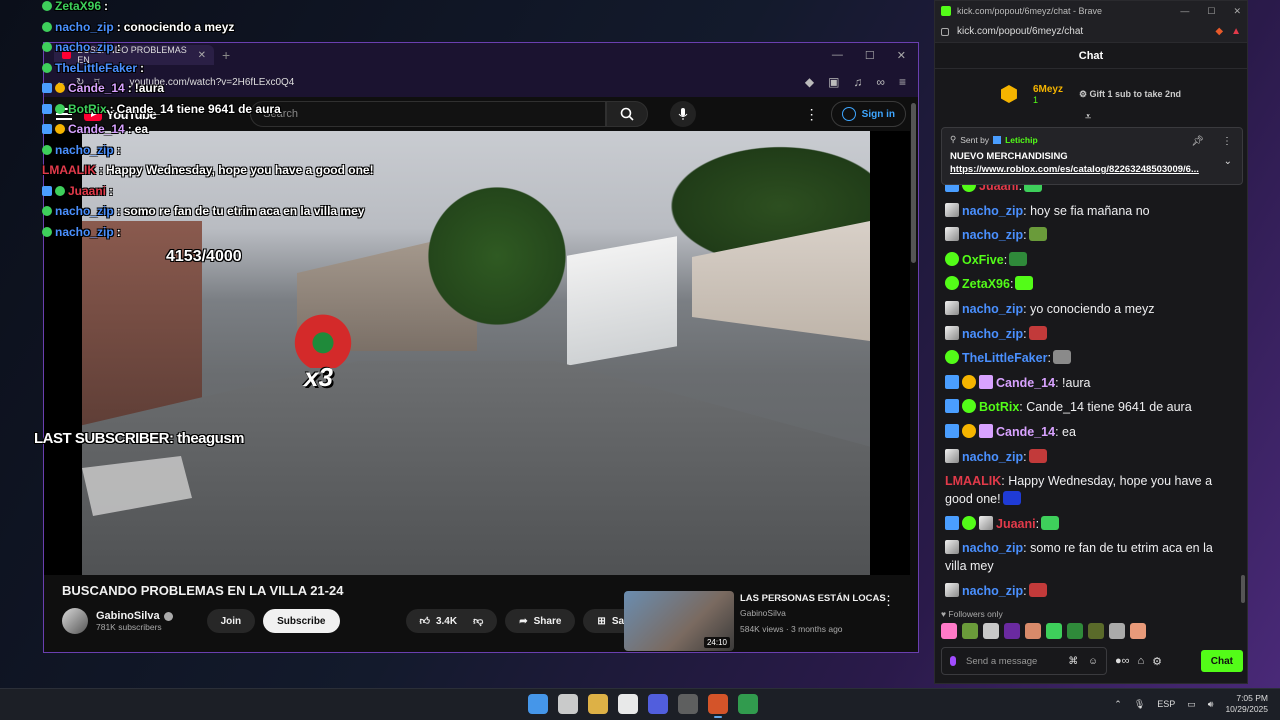 This screenshot has width=1280, height=720. Describe the element at coordinates (683, 114) in the screenshot. I see `voice-search-button` at that location.